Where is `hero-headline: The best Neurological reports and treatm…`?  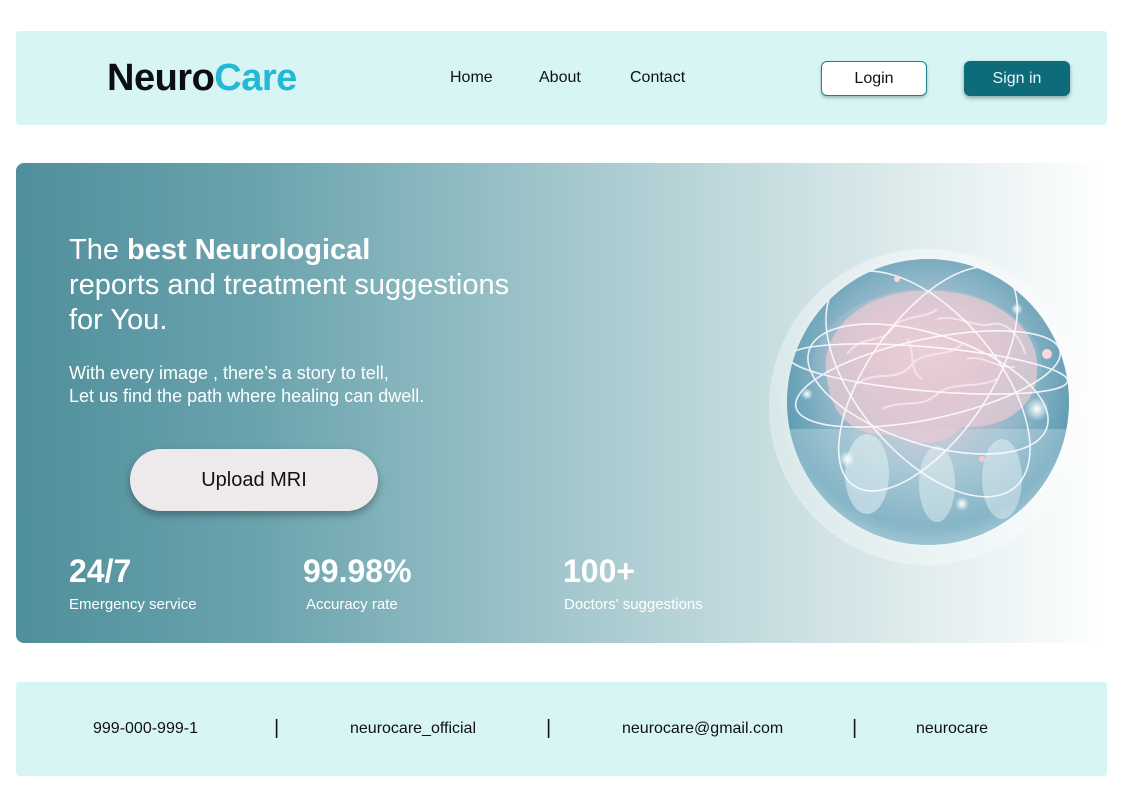 hero-headline: The best Neurological reports and treatm… is located at coordinates (329, 285).